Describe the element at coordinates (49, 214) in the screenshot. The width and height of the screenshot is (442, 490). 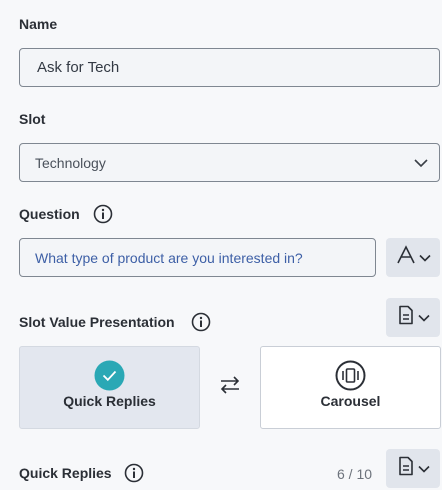
I see `question-label: Question` at that location.